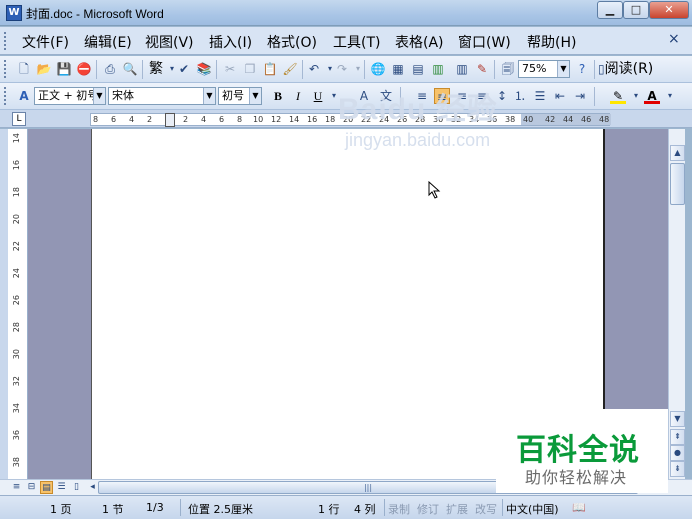  Describe the element at coordinates (16, 246) in the screenshot. I see `ruler-tick: 22` at that location.